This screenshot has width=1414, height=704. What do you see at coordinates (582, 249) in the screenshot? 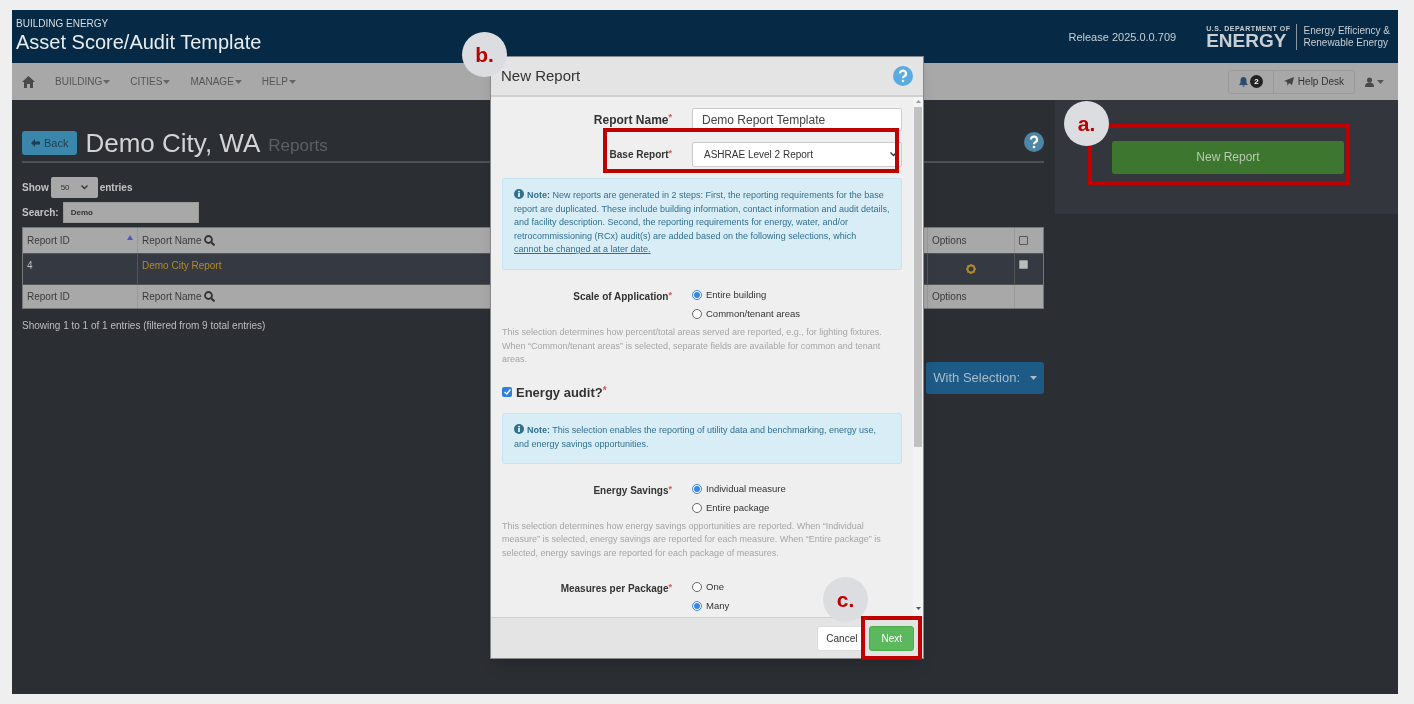
I see `note-link: cannot be changed at a later date.` at bounding box center [582, 249].